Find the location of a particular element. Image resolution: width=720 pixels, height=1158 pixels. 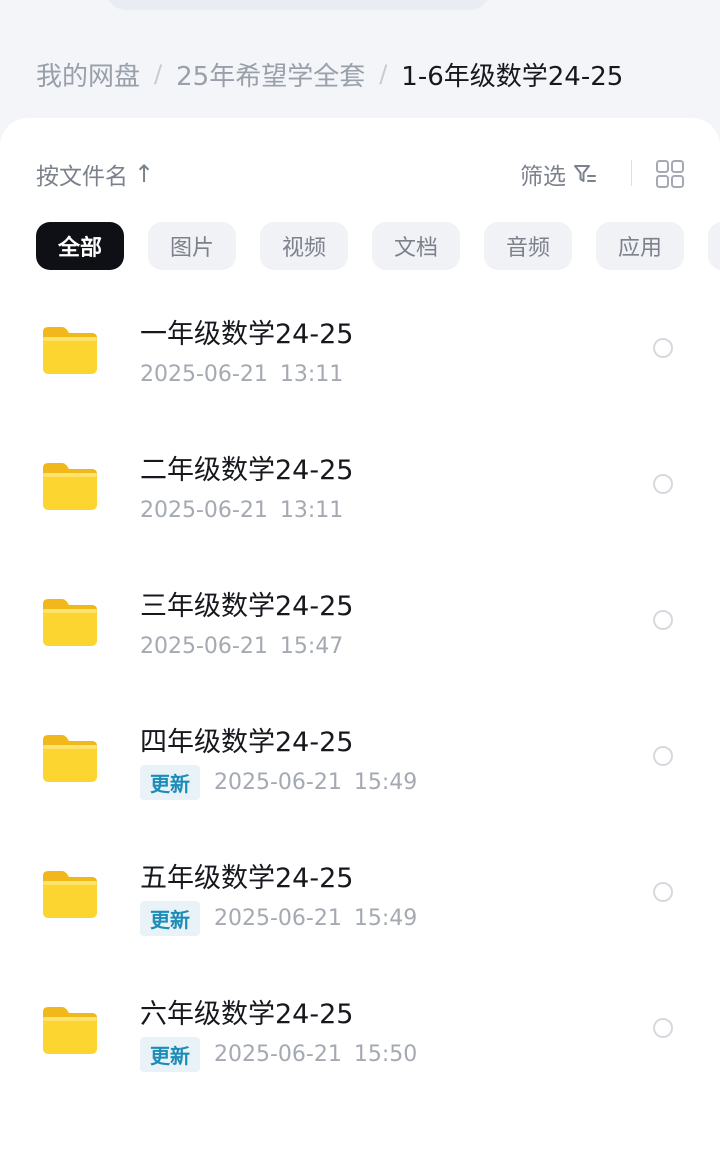

chip-apps: 应用 is located at coordinates (640, 246).